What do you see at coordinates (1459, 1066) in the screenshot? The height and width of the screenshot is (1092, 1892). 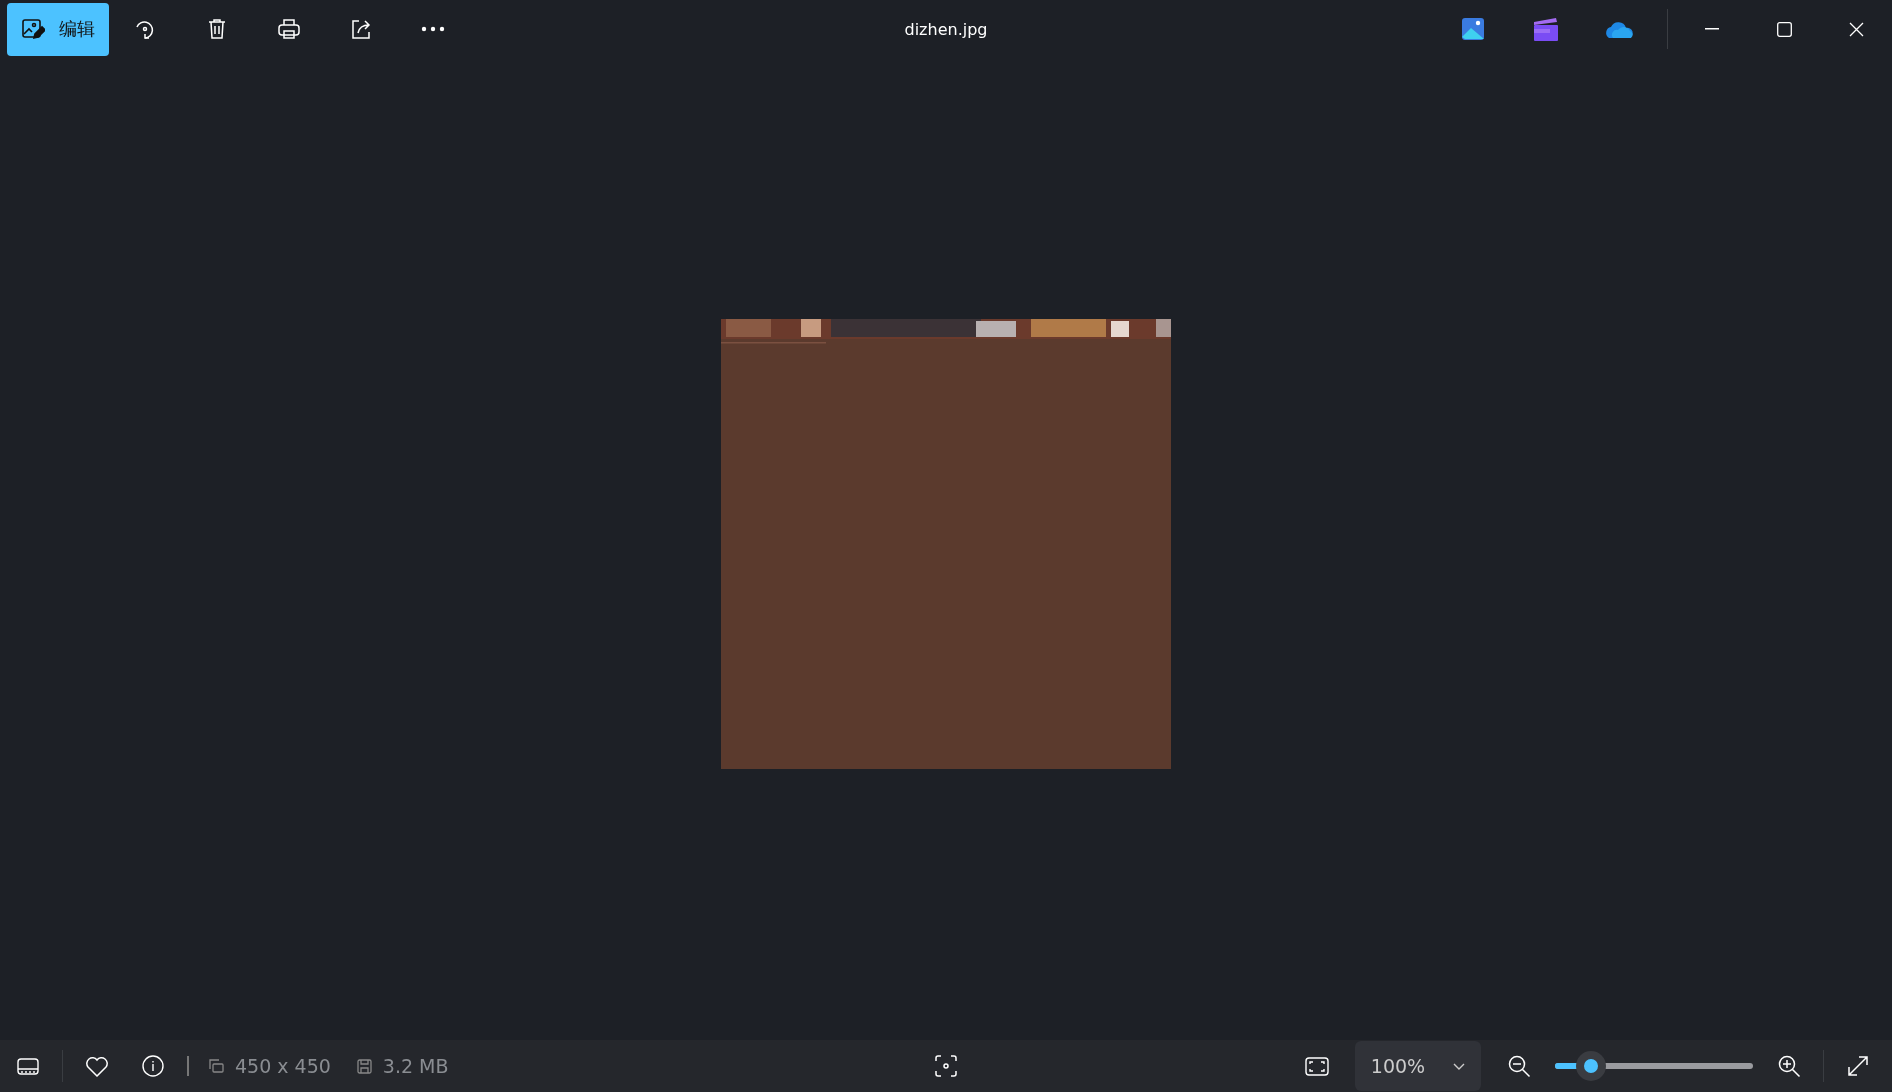 I see `chevron-down-icon` at bounding box center [1459, 1066].